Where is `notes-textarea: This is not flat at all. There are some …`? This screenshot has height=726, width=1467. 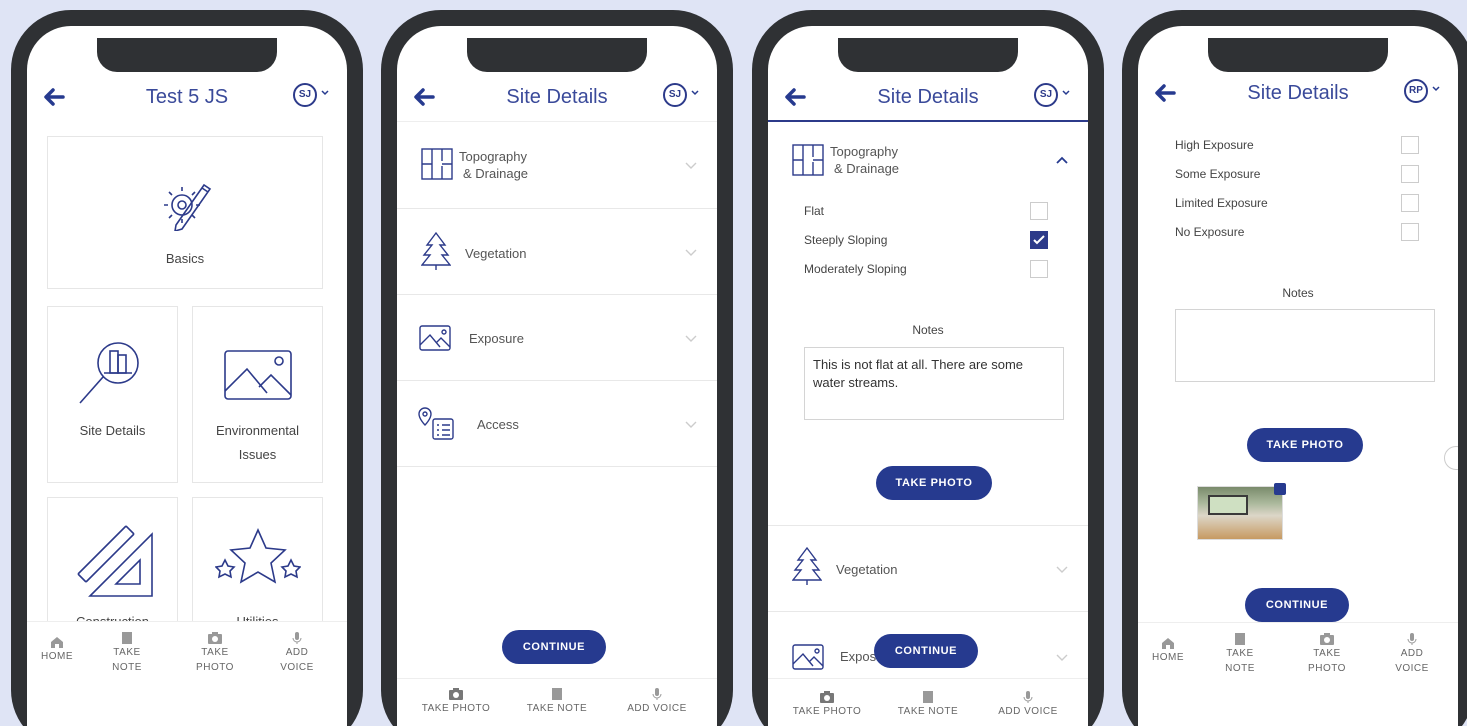
notes-textarea: This is not flat at all. There are some … is located at coordinates (934, 383).